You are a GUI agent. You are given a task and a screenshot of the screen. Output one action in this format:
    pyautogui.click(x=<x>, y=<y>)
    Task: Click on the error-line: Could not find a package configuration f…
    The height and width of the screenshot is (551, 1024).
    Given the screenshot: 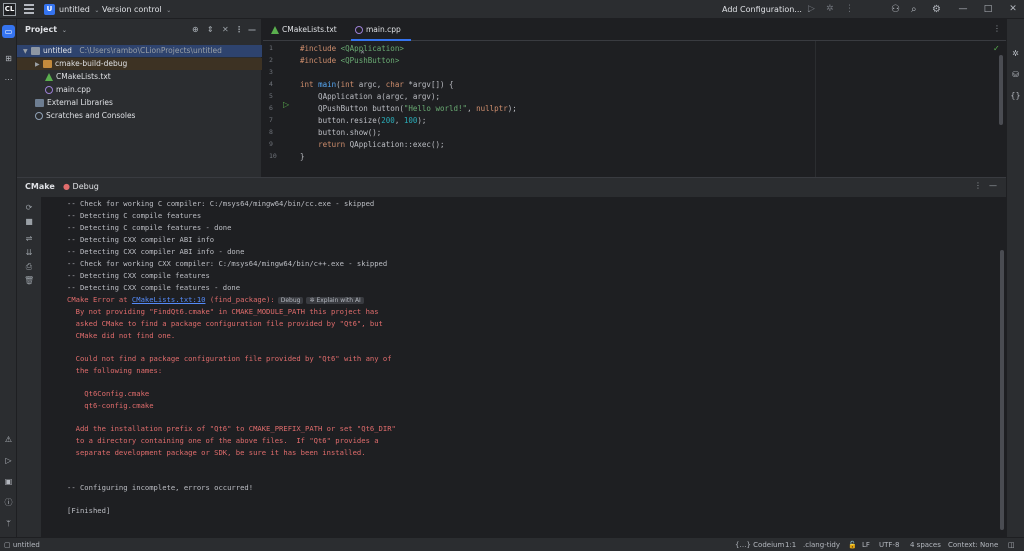 What is the action you would take?
    pyautogui.click(x=229, y=358)
    